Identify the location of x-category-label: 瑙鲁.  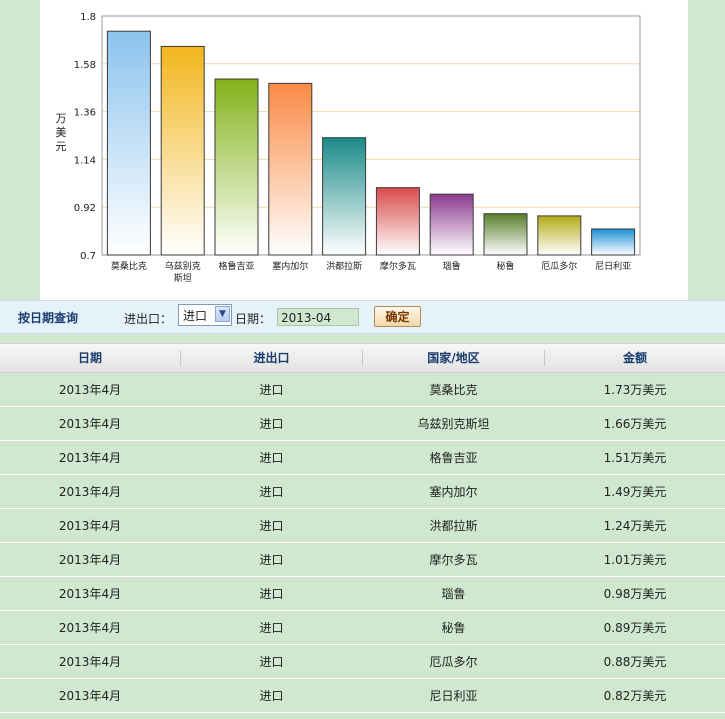
(452, 266).